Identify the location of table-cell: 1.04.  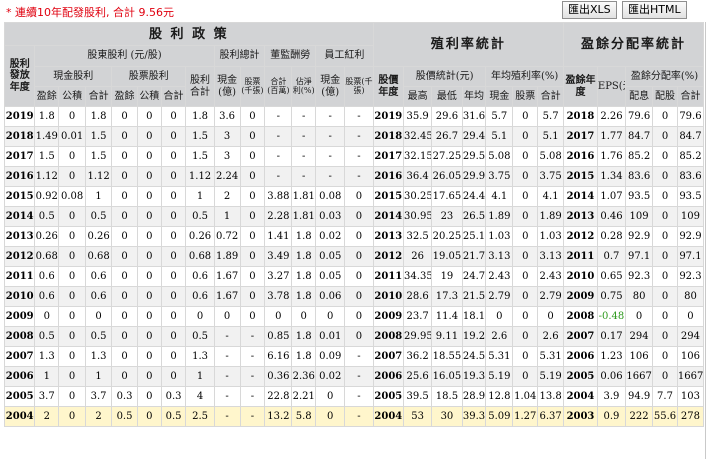
(525, 396).